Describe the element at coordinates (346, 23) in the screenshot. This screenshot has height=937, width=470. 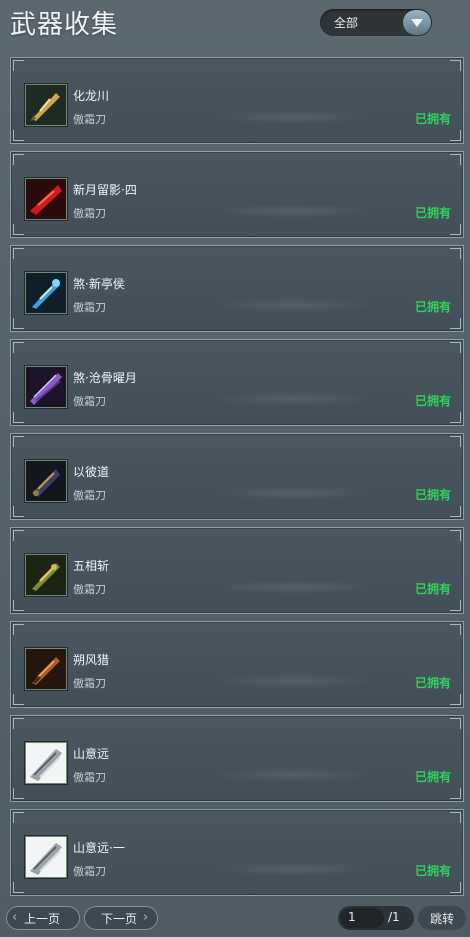
I see `filter-selected-label: 全部` at that location.